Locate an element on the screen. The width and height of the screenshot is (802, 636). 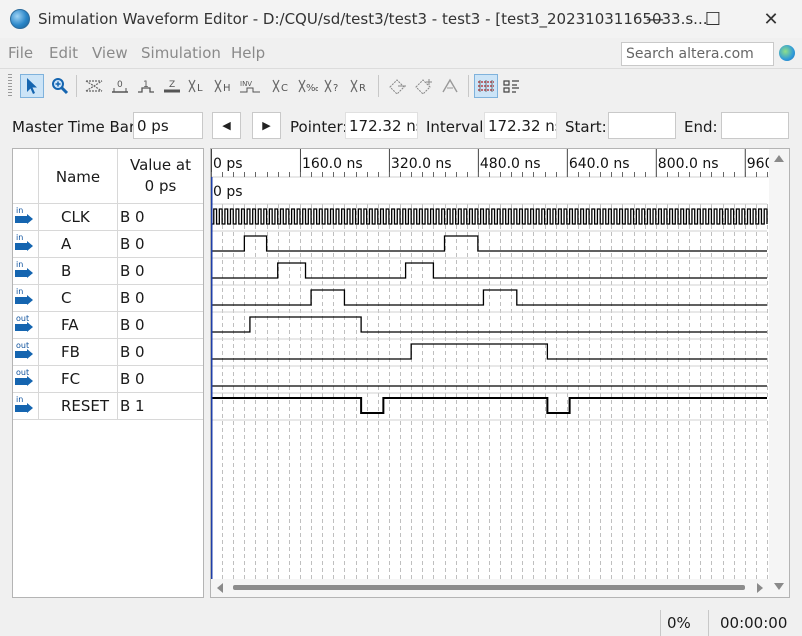
value-header-line1: Value at is located at coordinates (160, 165).